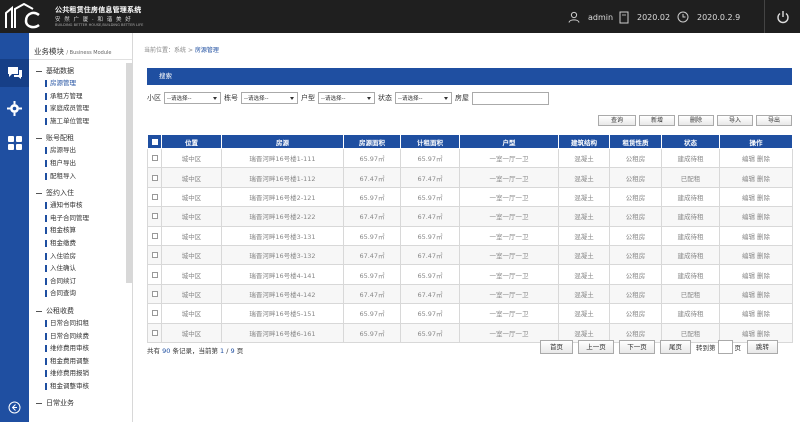 Image resolution: width=800 pixels, height=422 pixels. I want to click on sidebar-item: 日常合同扣租, so click(84, 323).